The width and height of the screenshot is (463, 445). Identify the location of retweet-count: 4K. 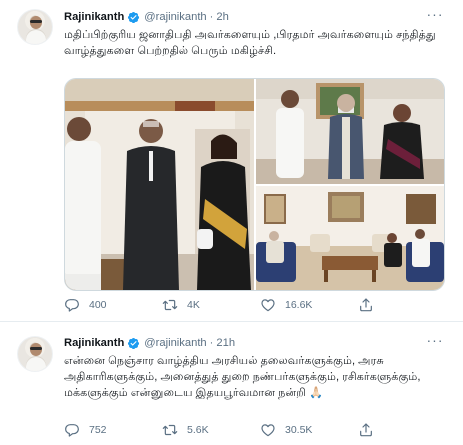
(193, 305).